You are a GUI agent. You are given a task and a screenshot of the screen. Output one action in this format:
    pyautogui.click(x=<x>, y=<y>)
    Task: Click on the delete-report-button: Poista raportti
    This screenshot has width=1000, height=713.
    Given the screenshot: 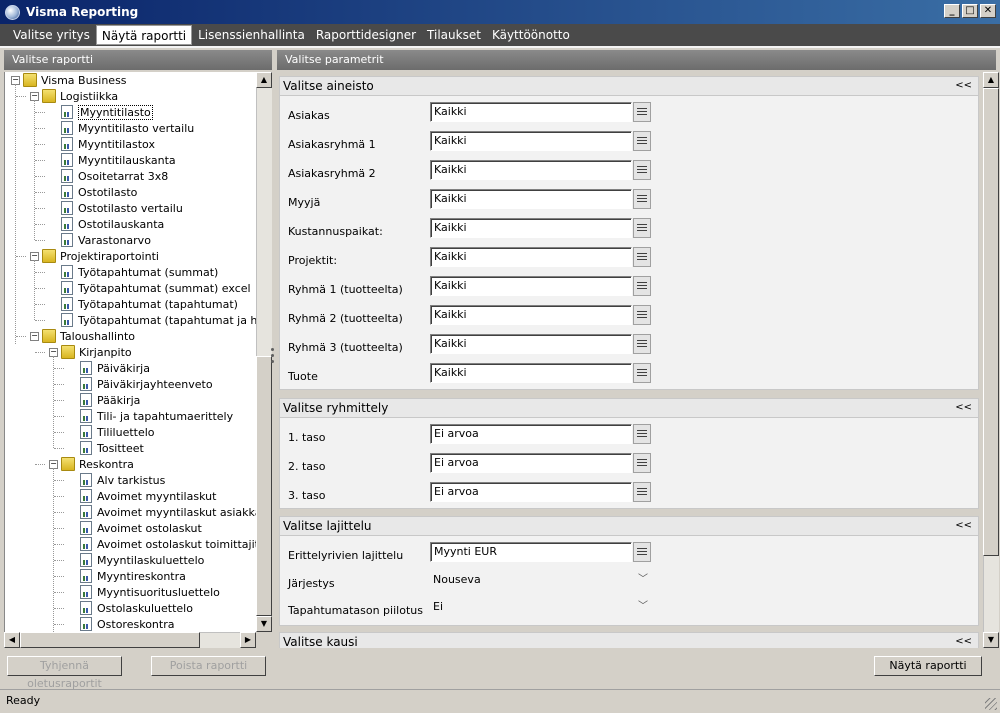 What is the action you would take?
    pyautogui.click(x=208, y=666)
    